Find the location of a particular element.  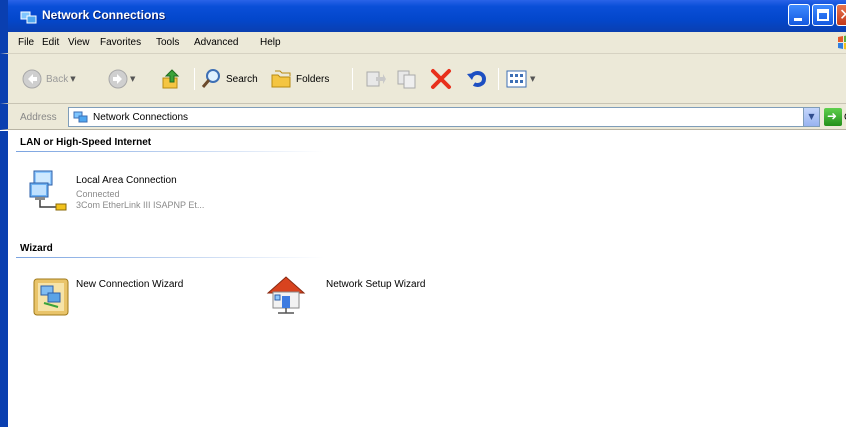

lan-connection-icon is located at coordinates (48, 190).